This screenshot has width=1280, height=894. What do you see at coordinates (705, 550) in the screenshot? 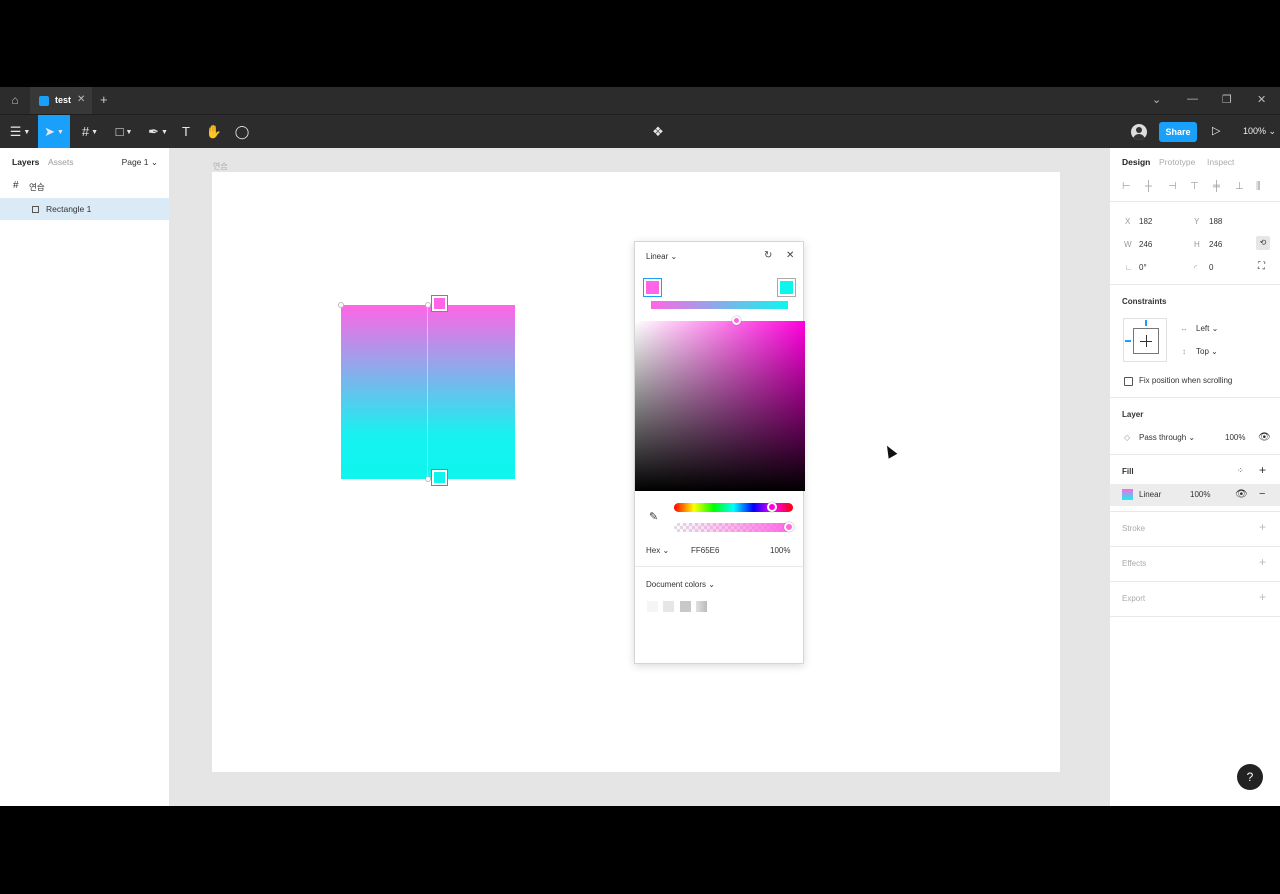
I see `hex-input: FF65E6` at bounding box center [705, 550].